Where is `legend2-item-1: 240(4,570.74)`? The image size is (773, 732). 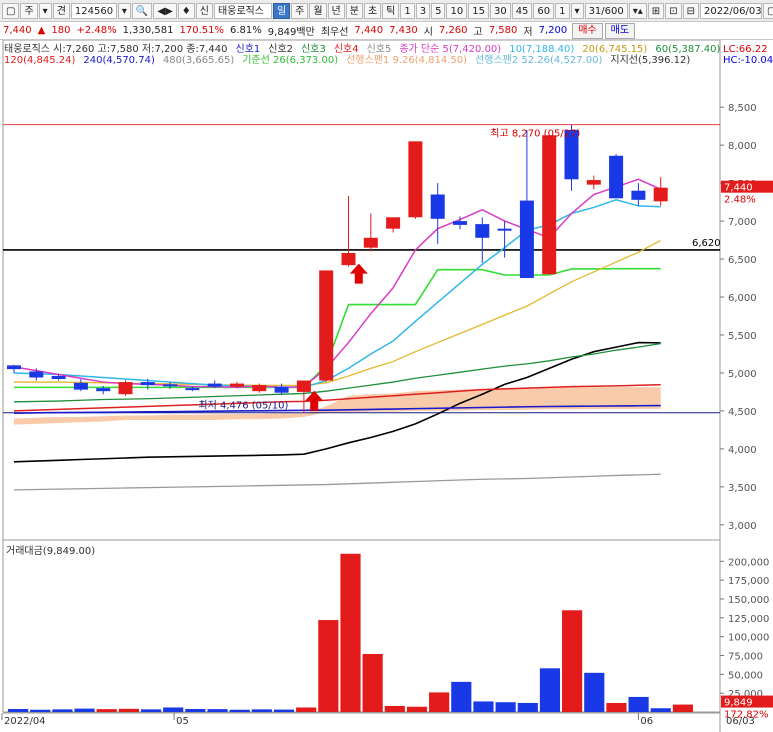 legend2-item-1: 240(4,570.74) is located at coordinates (119, 60).